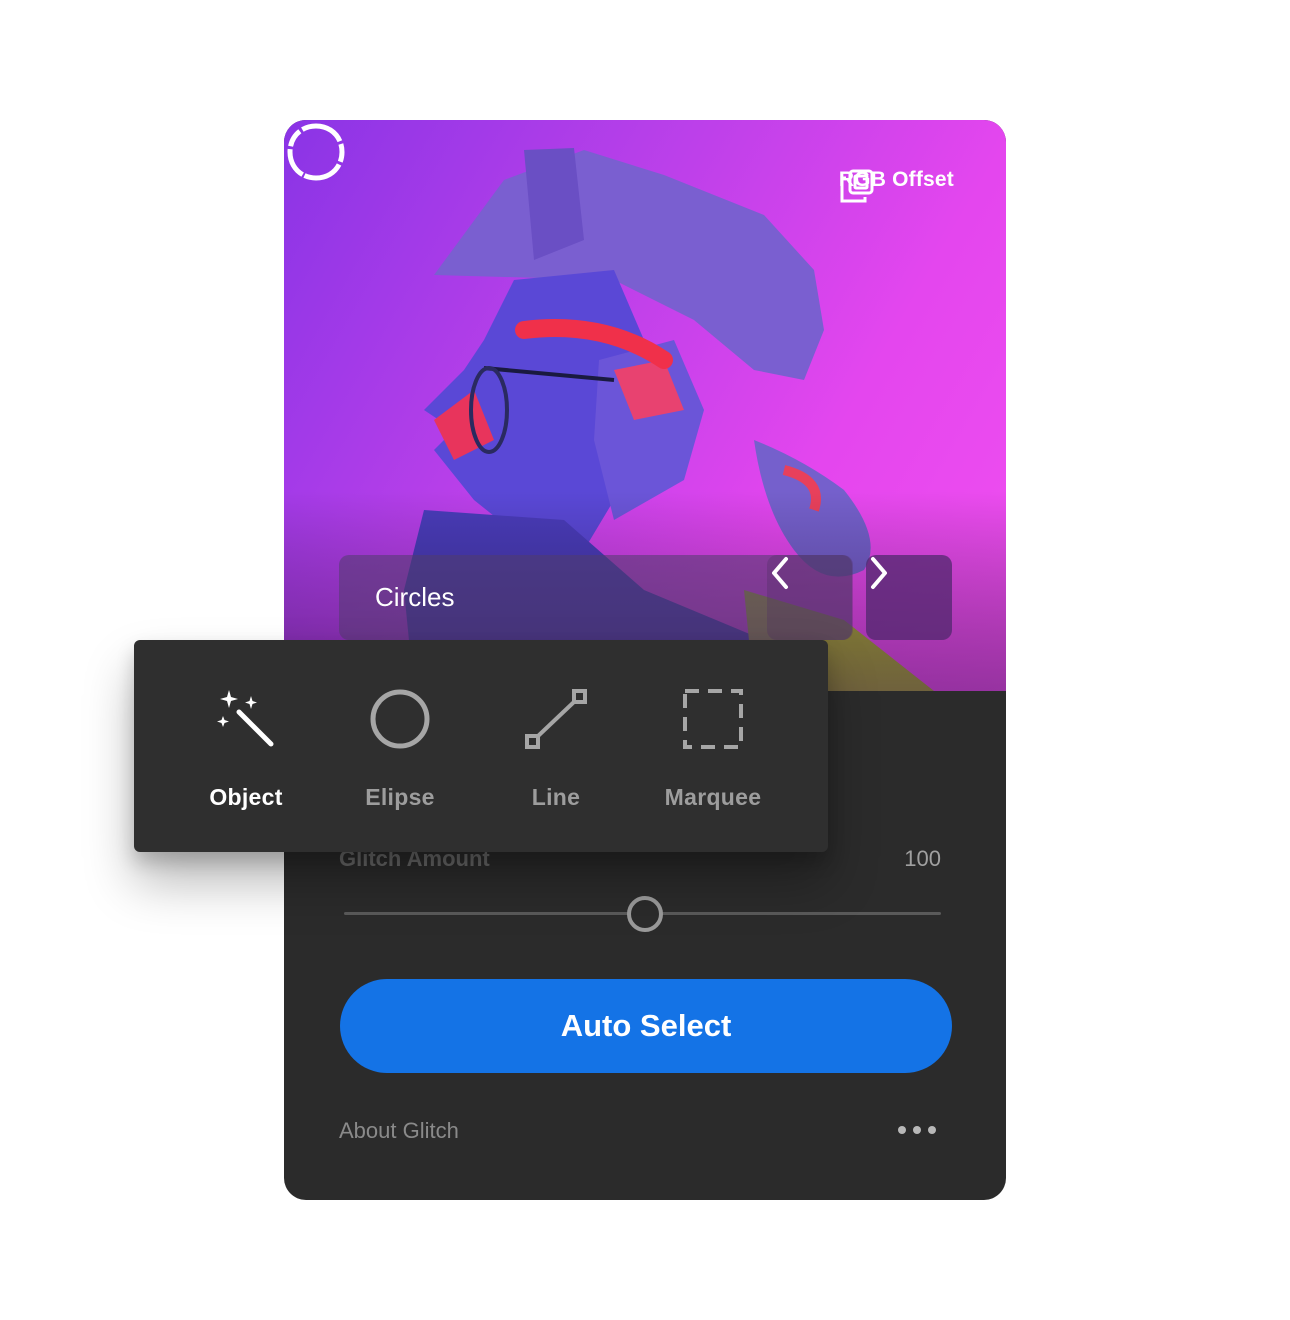 The image size is (1290, 1320). What do you see at coordinates (917, 1130) in the screenshot?
I see `more-horizontal-icon` at bounding box center [917, 1130].